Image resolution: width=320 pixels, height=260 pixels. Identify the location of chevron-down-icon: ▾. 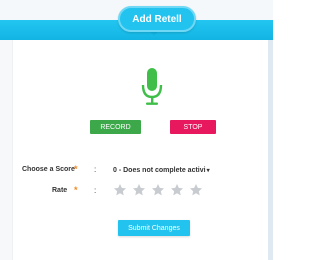
(208, 170).